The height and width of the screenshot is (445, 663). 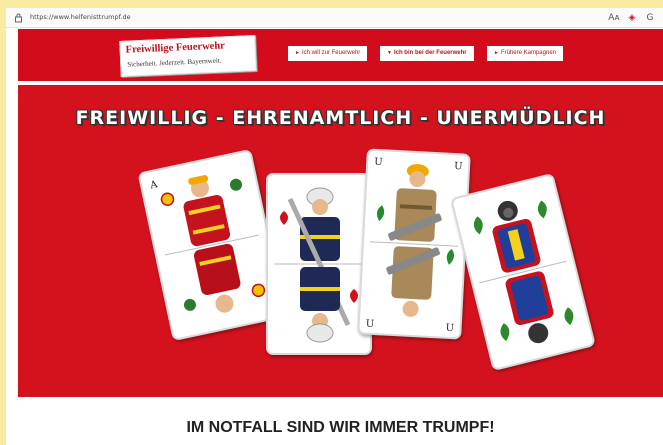 I want to click on nav-label: Frühere Kampagnen, so click(x=528, y=53).